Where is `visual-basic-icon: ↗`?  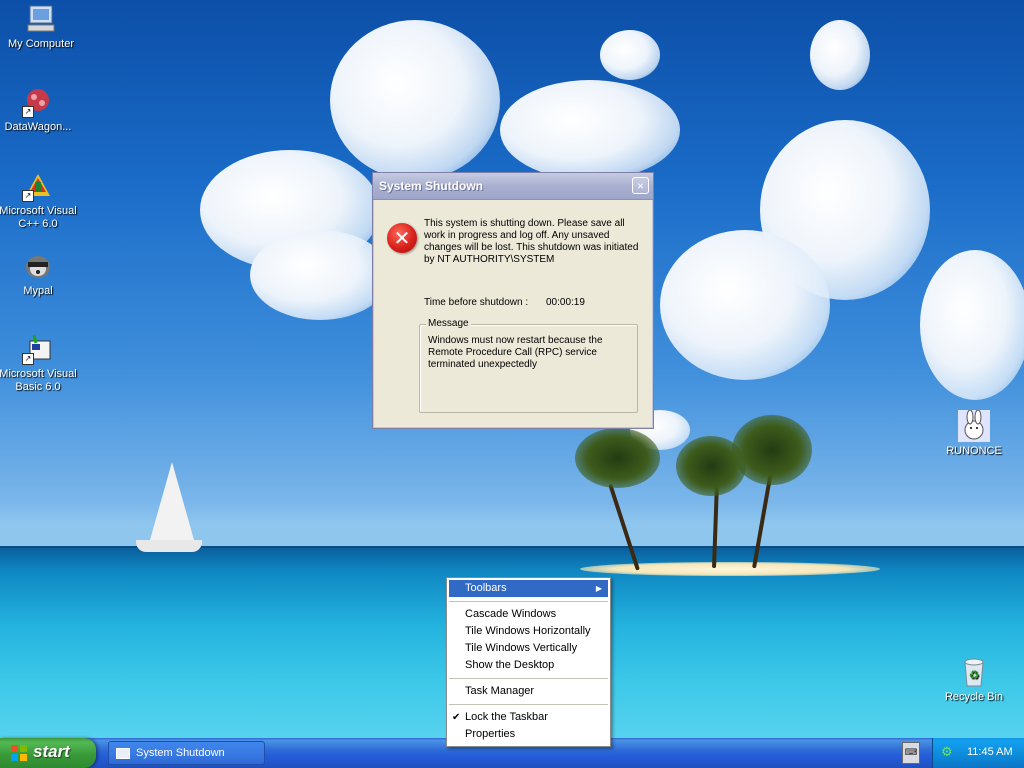 visual-basic-icon: ↗ is located at coordinates (38, 349).